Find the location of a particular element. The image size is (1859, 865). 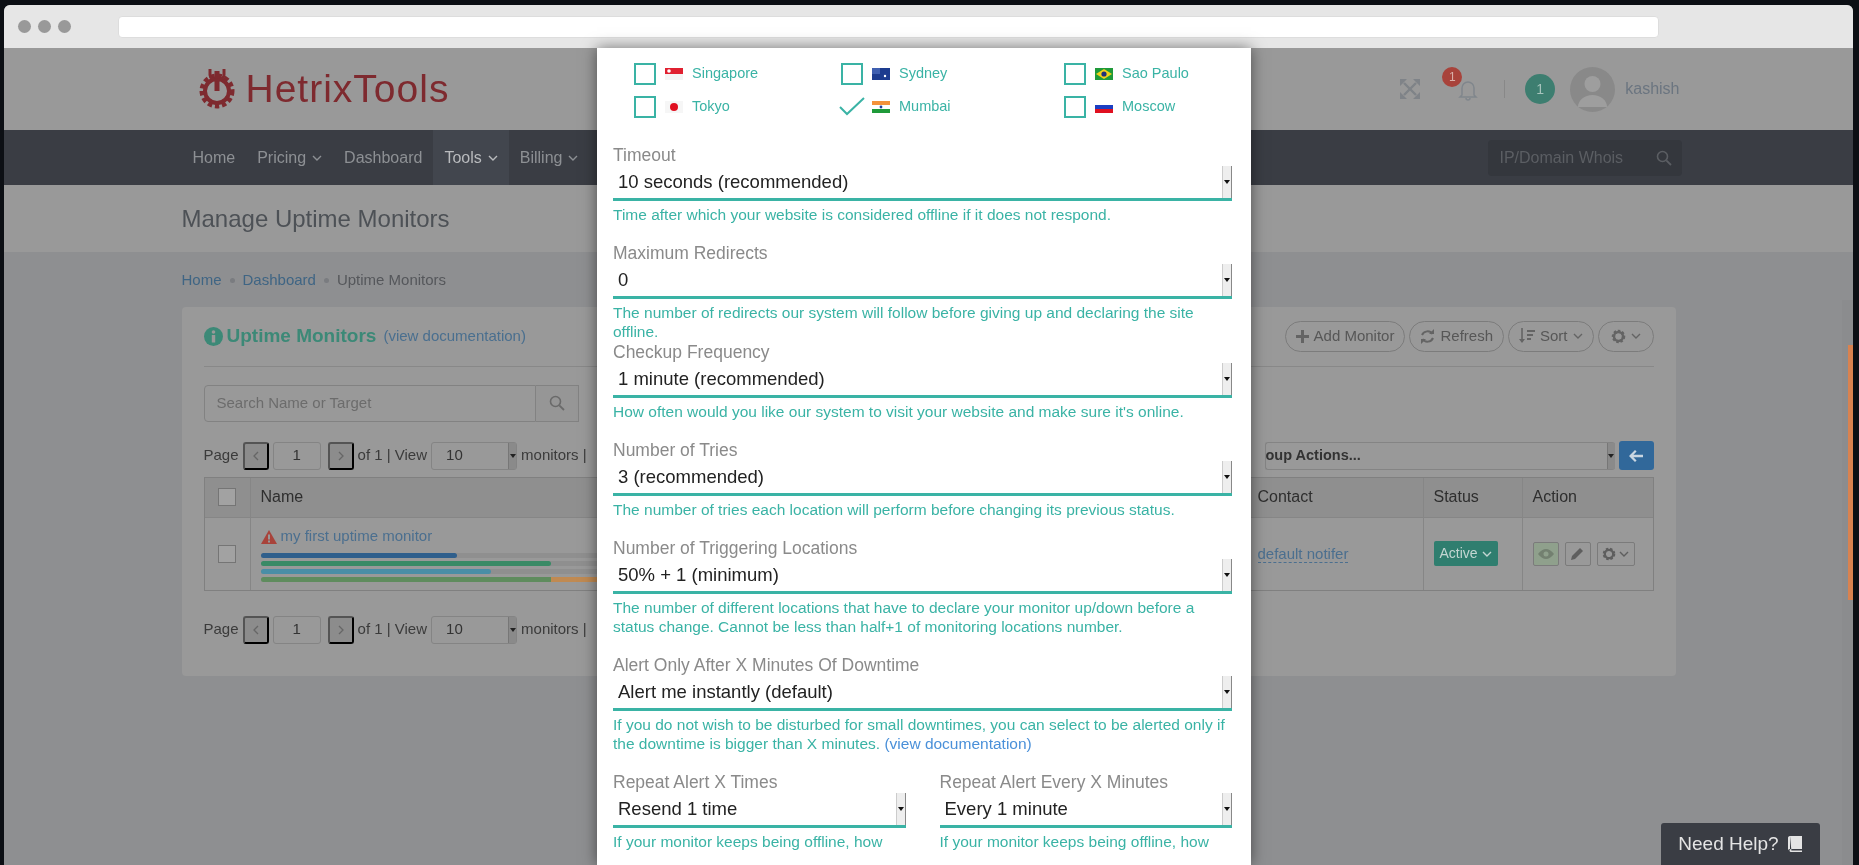

select-field: 0 is located at coordinates (922, 281).